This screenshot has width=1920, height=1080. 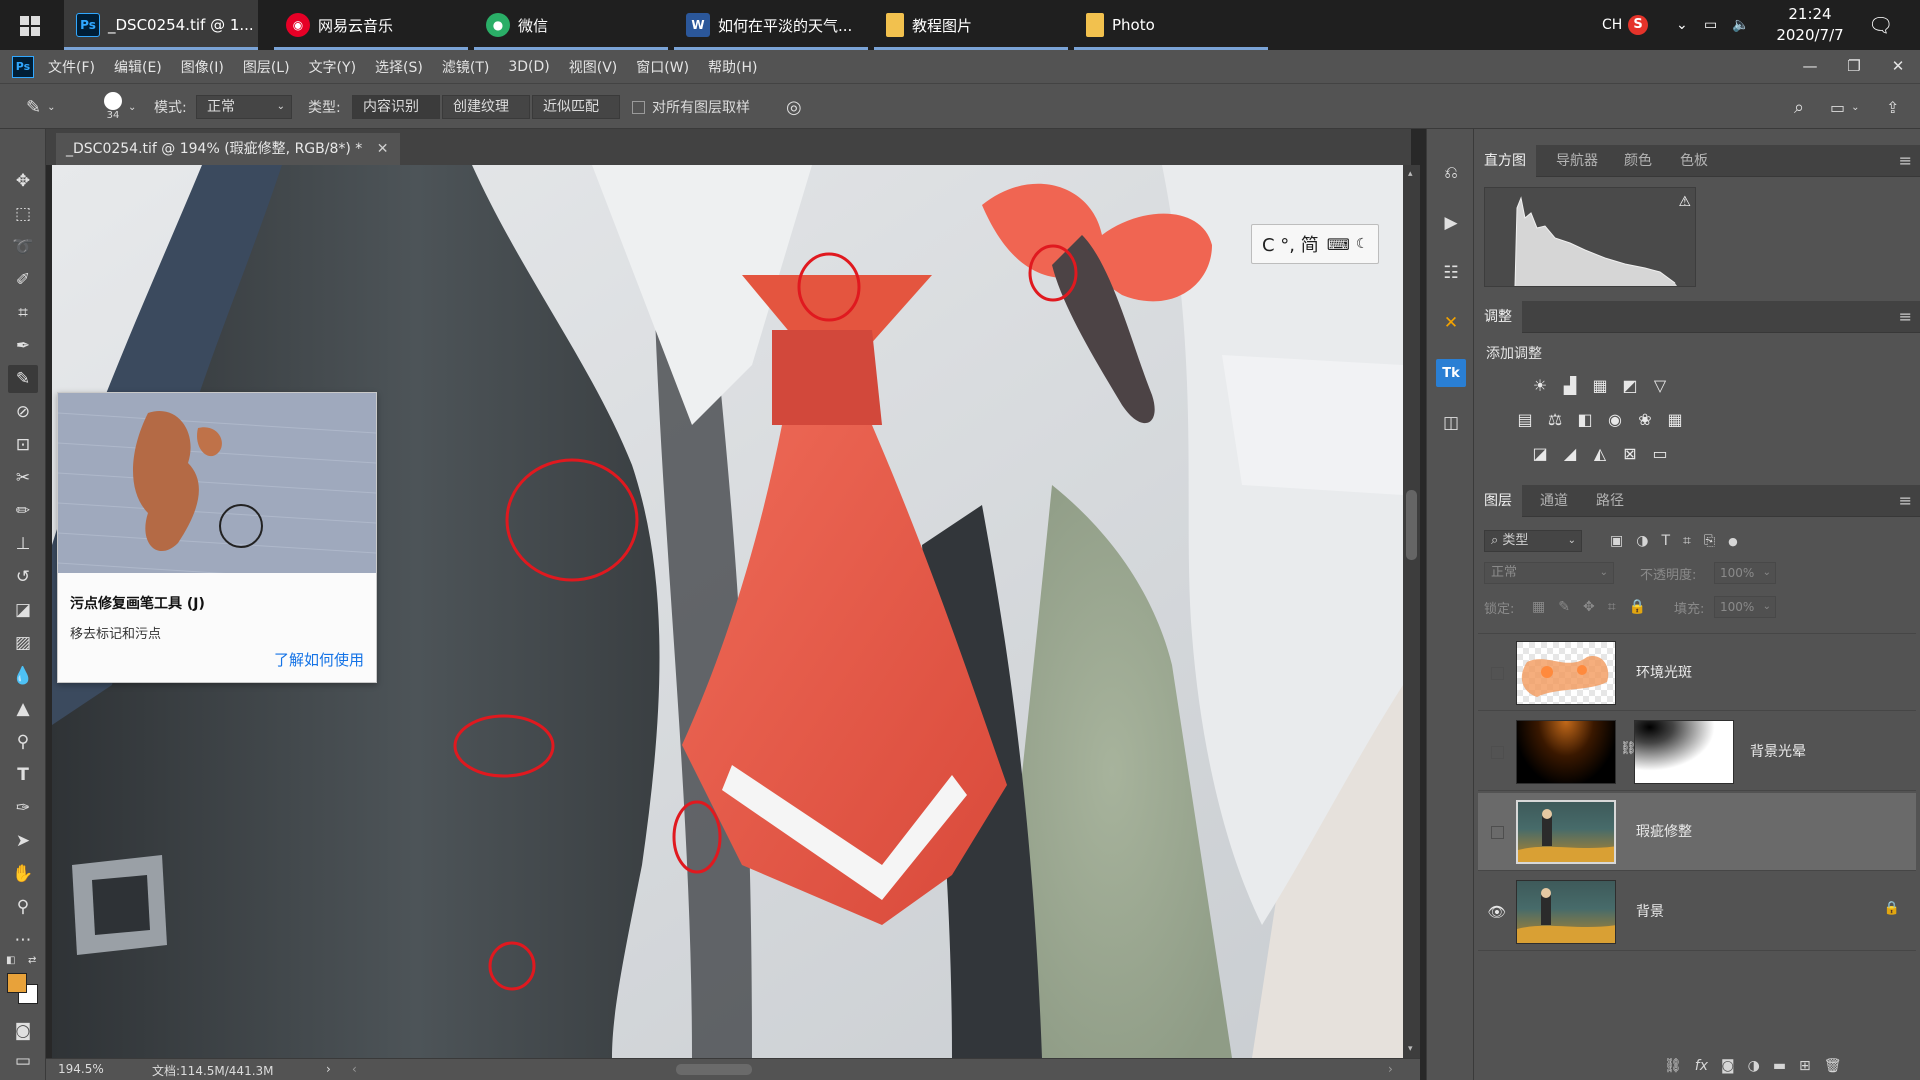 I want to click on layer-mask-thumbnail, so click(x=1684, y=752).